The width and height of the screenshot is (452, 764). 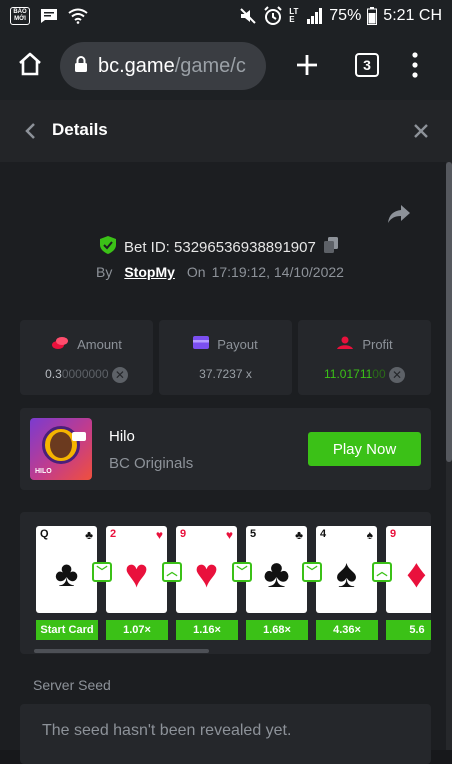 I want to click on play-now-button: Play Now, so click(x=364, y=449).